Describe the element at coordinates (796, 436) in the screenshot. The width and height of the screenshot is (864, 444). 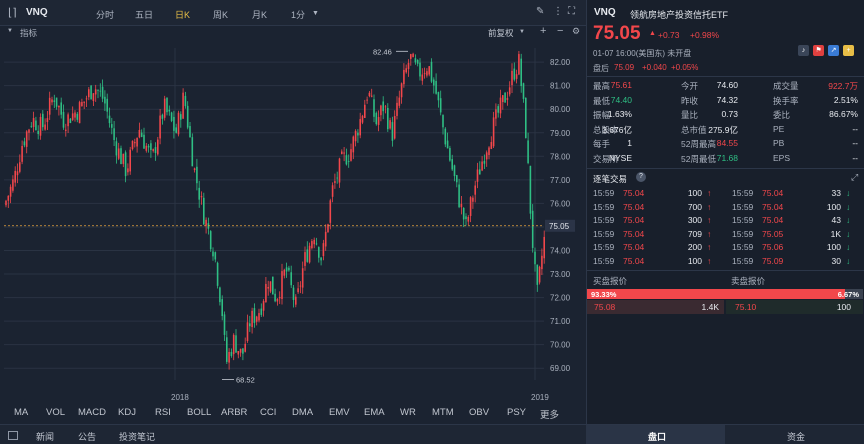
I see `tab-capital: 资金` at that location.